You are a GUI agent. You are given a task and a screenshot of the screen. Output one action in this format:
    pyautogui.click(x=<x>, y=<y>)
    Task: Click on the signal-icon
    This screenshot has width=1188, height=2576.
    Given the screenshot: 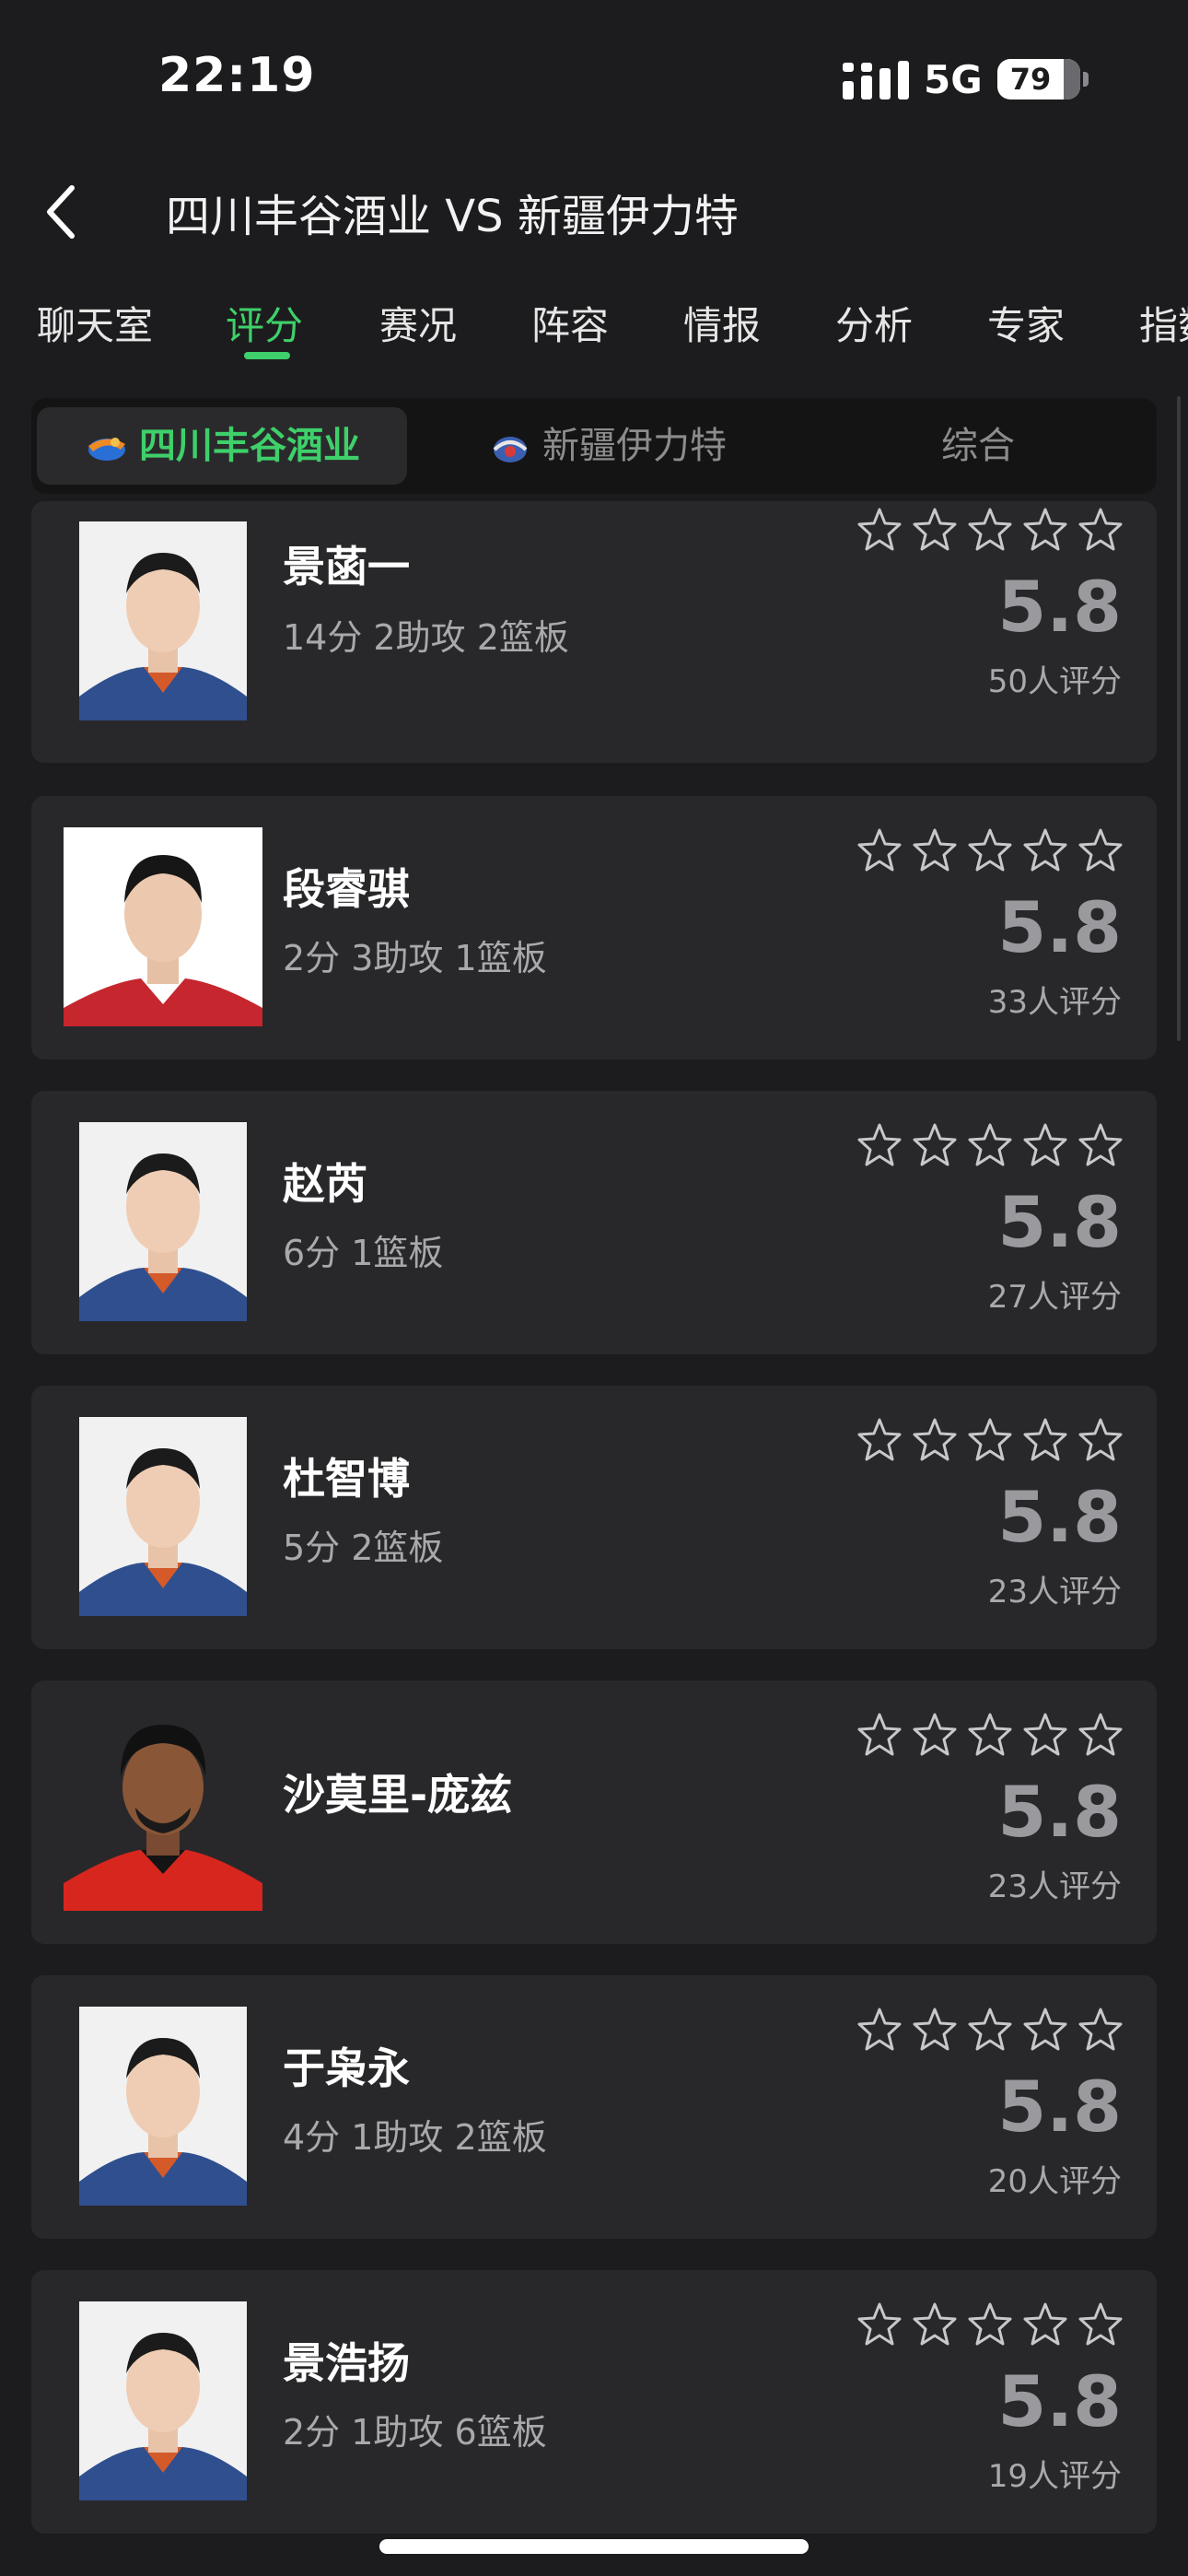 What is the action you would take?
    pyautogui.click(x=876, y=80)
    